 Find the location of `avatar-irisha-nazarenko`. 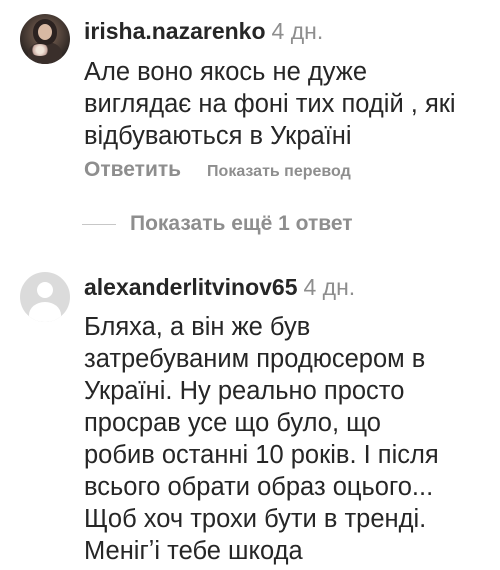

avatar-irisha-nazarenko is located at coordinates (45, 39).